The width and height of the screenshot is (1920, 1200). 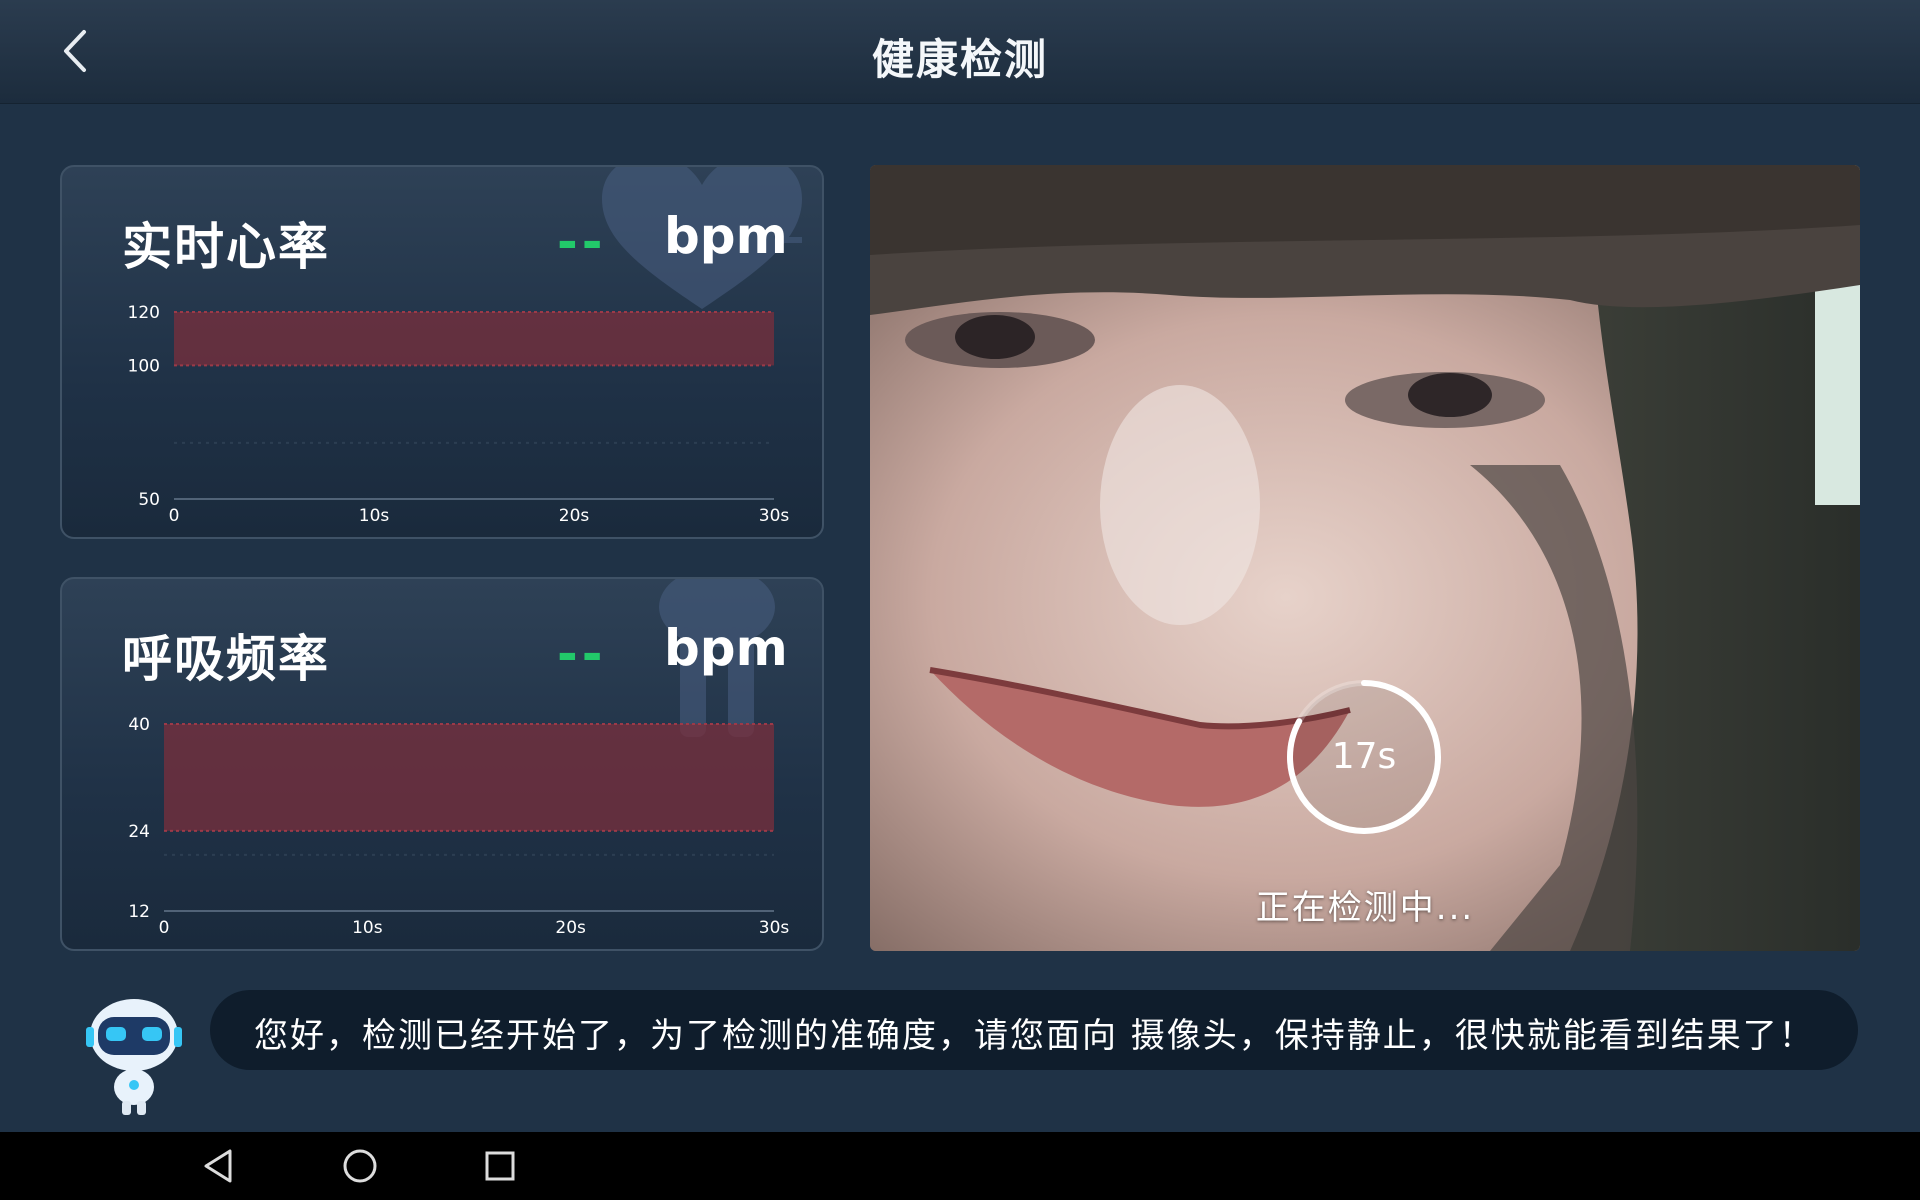 I want to click on chart-y-tick-label: 24, so click(x=139, y=832).